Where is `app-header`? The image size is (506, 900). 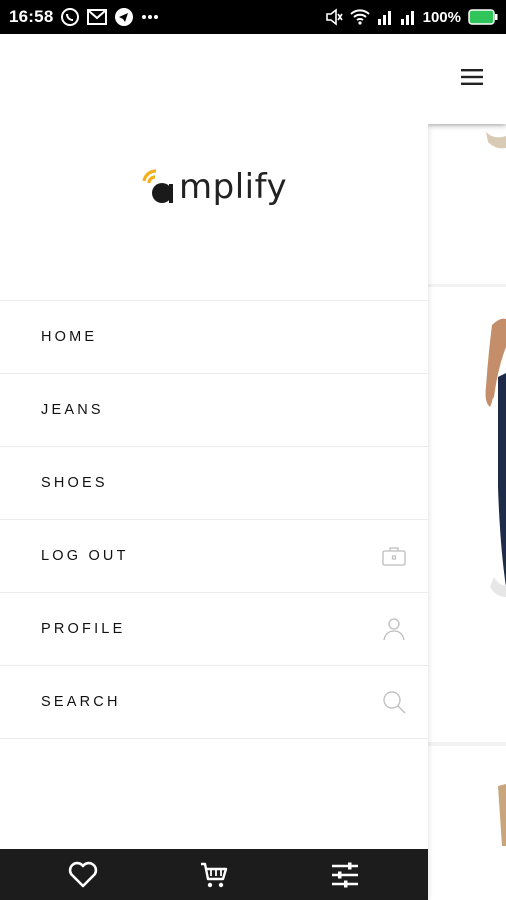
app-header is located at coordinates (467, 79).